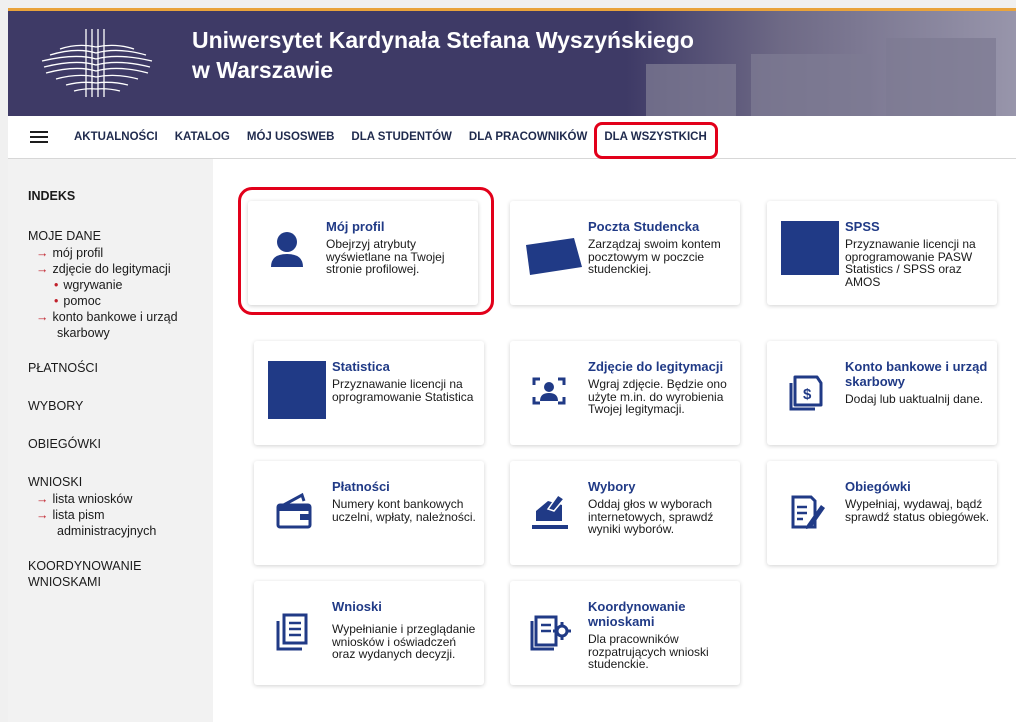 Image resolution: width=1016 pixels, height=722 pixels. What do you see at coordinates (366, 251) in the screenshot?
I see `highlight-frame` at bounding box center [366, 251].